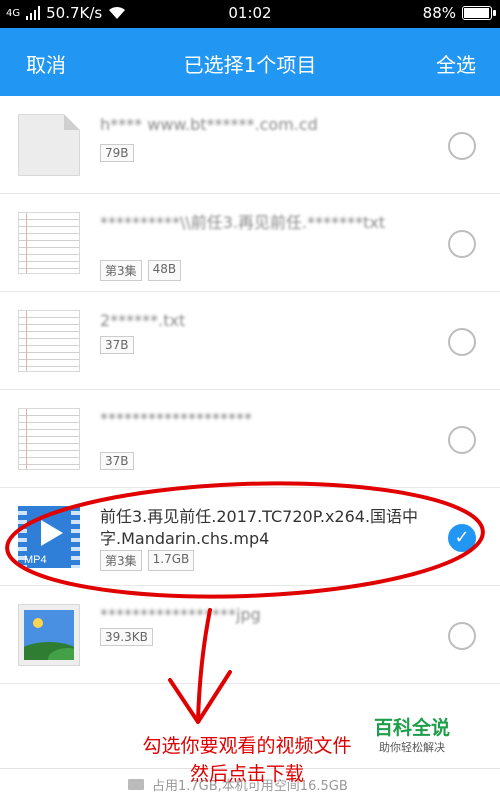 This screenshot has height=794, width=500. What do you see at coordinates (250, 439) in the screenshot?
I see `file-list-item: ******************* 37B` at bounding box center [250, 439].